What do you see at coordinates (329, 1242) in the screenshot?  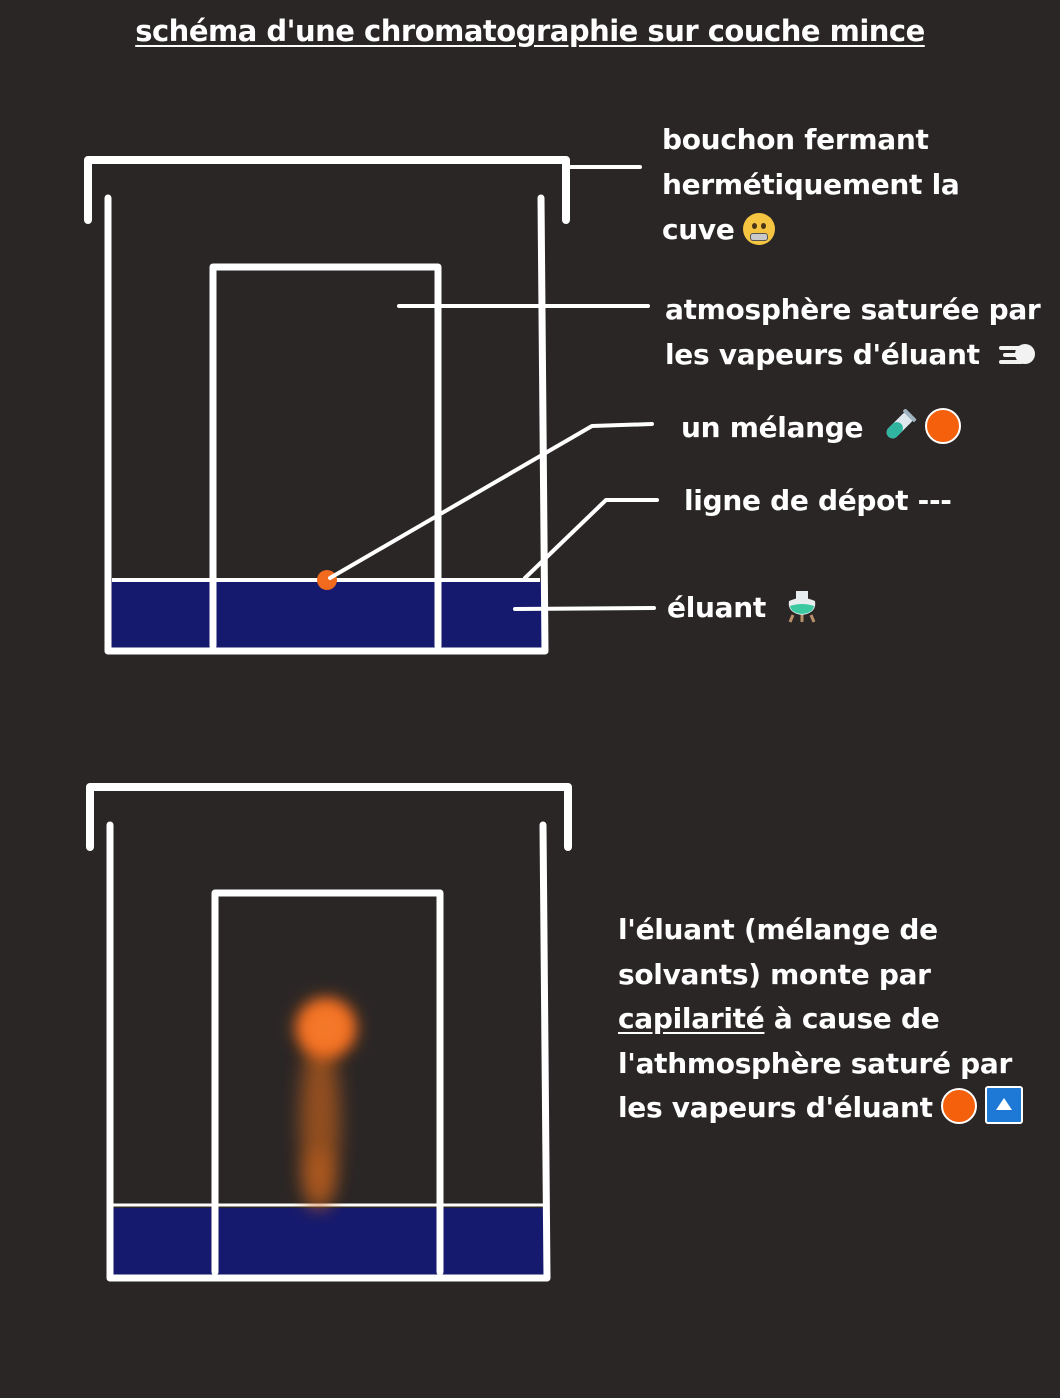 I see `eluant-liquid-after` at bounding box center [329, 1242].